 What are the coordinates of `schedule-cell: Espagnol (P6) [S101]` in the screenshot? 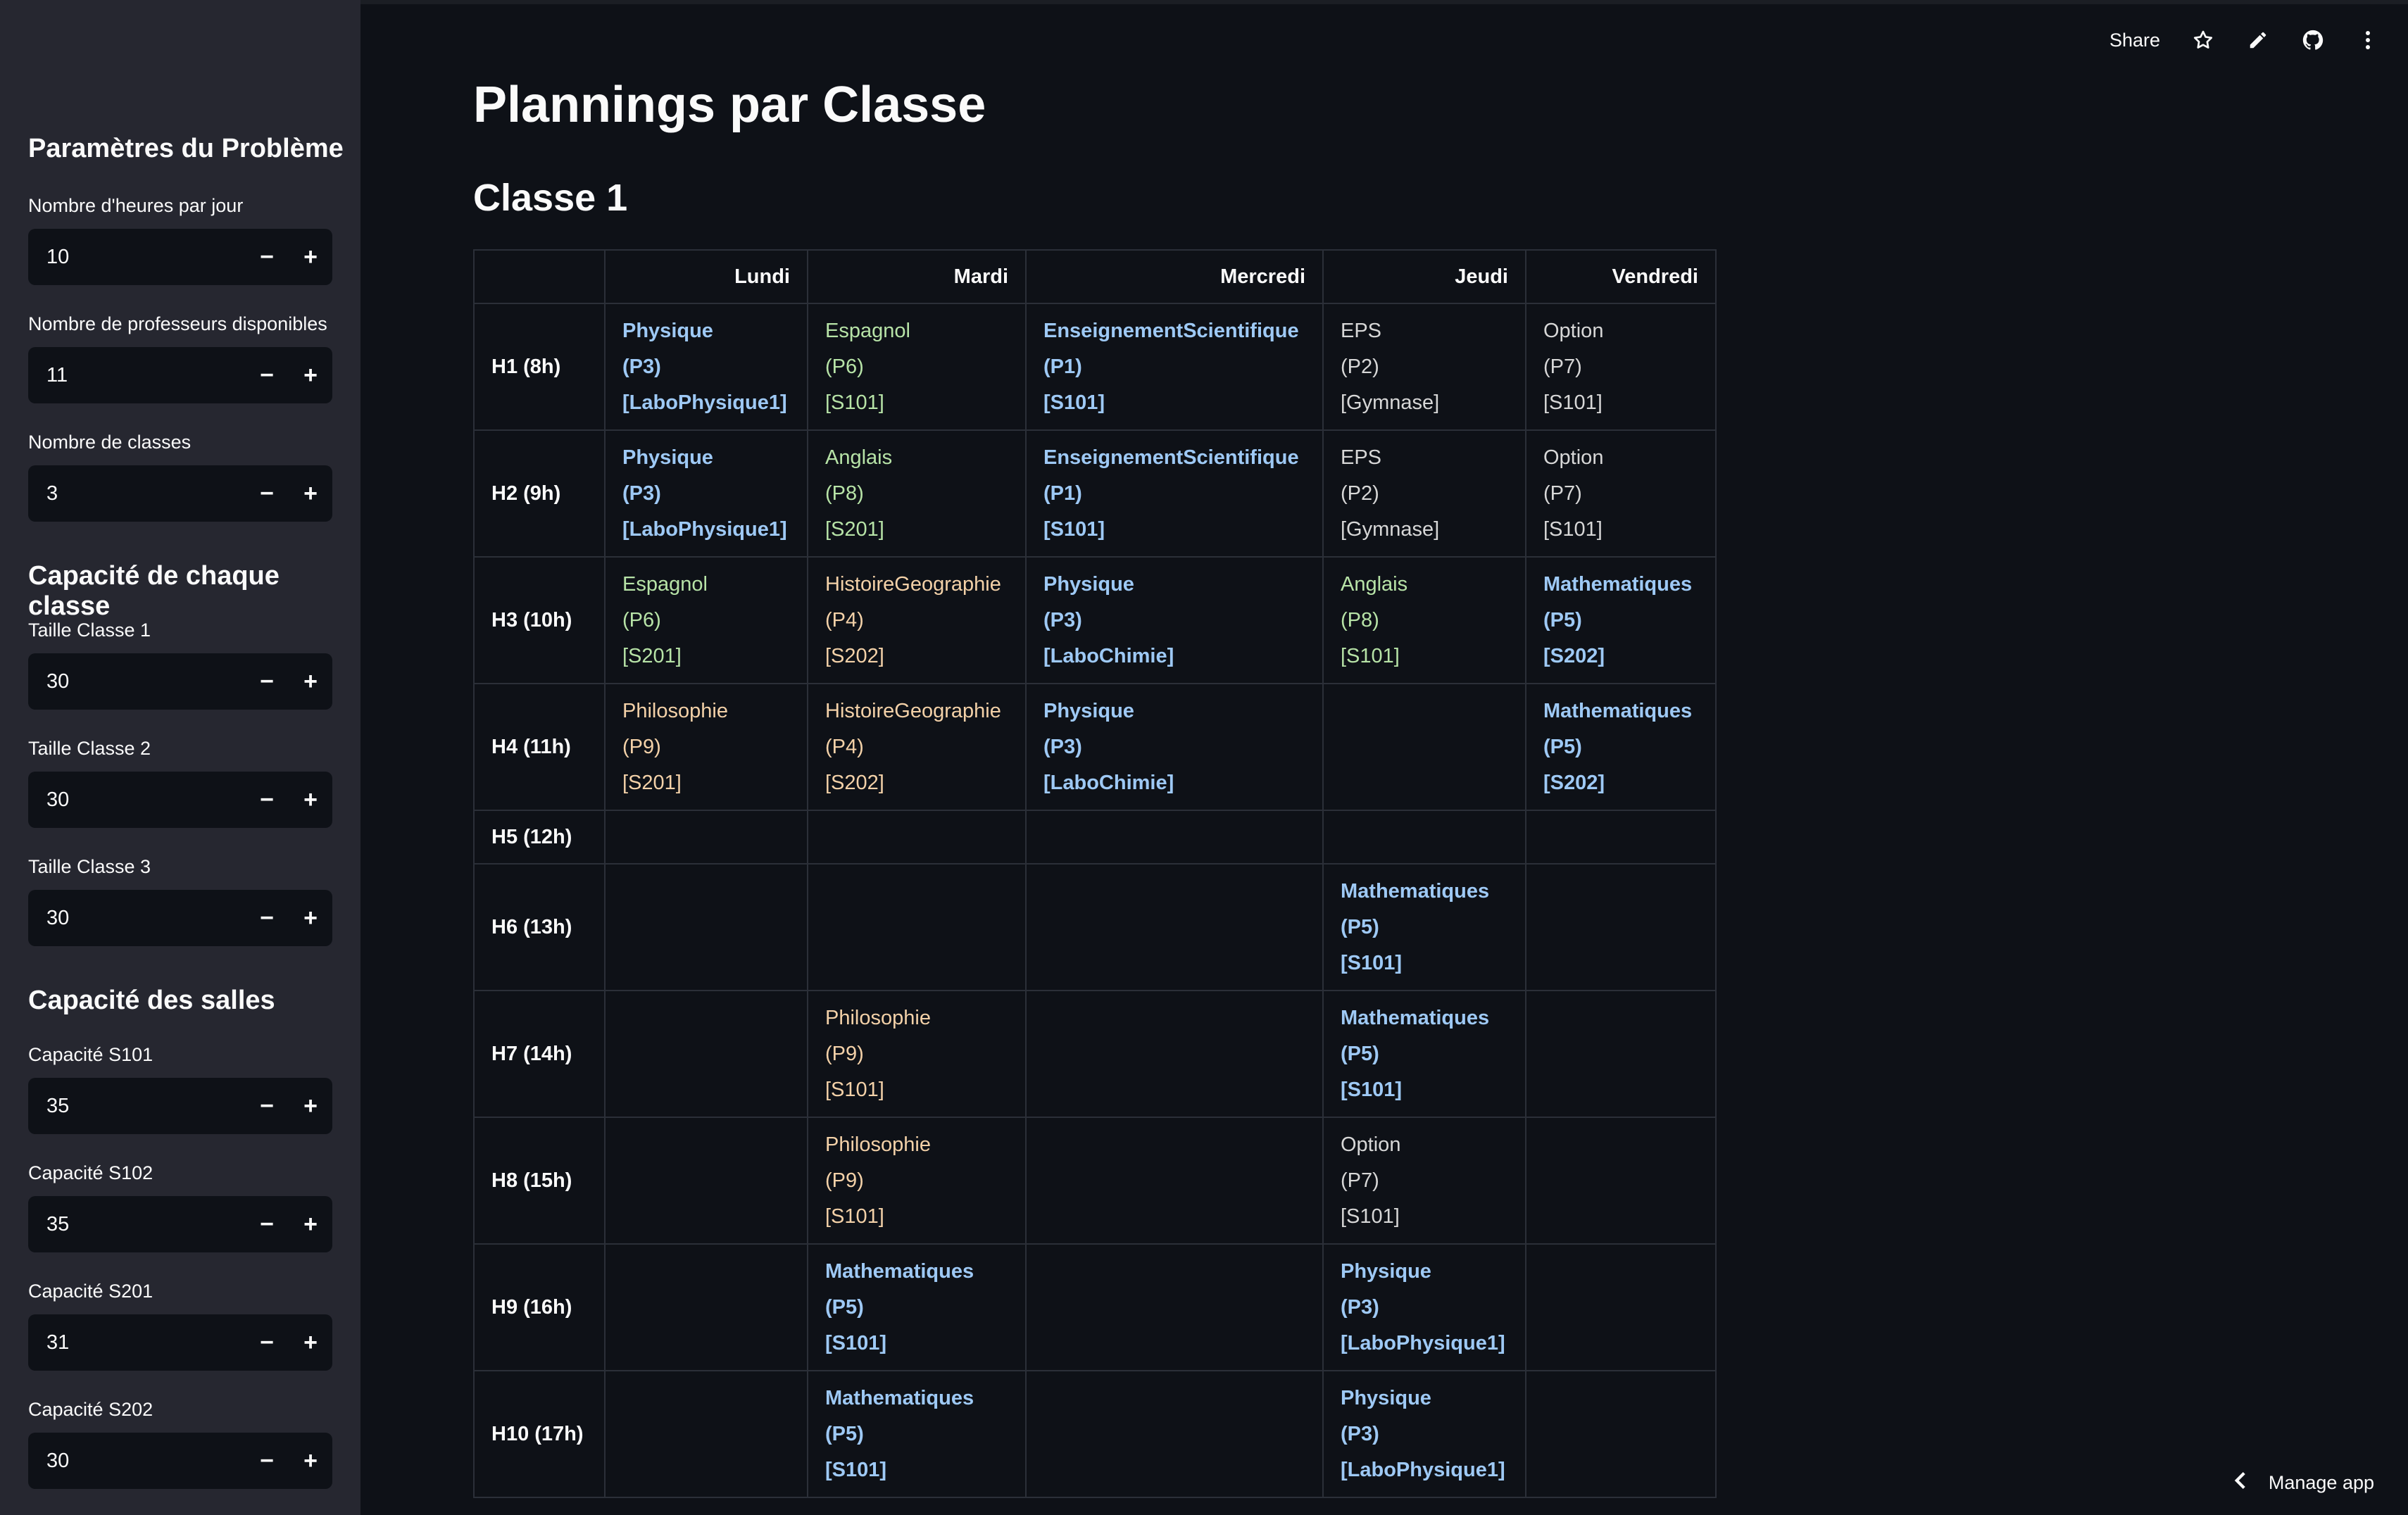 It's located at (917, 367).